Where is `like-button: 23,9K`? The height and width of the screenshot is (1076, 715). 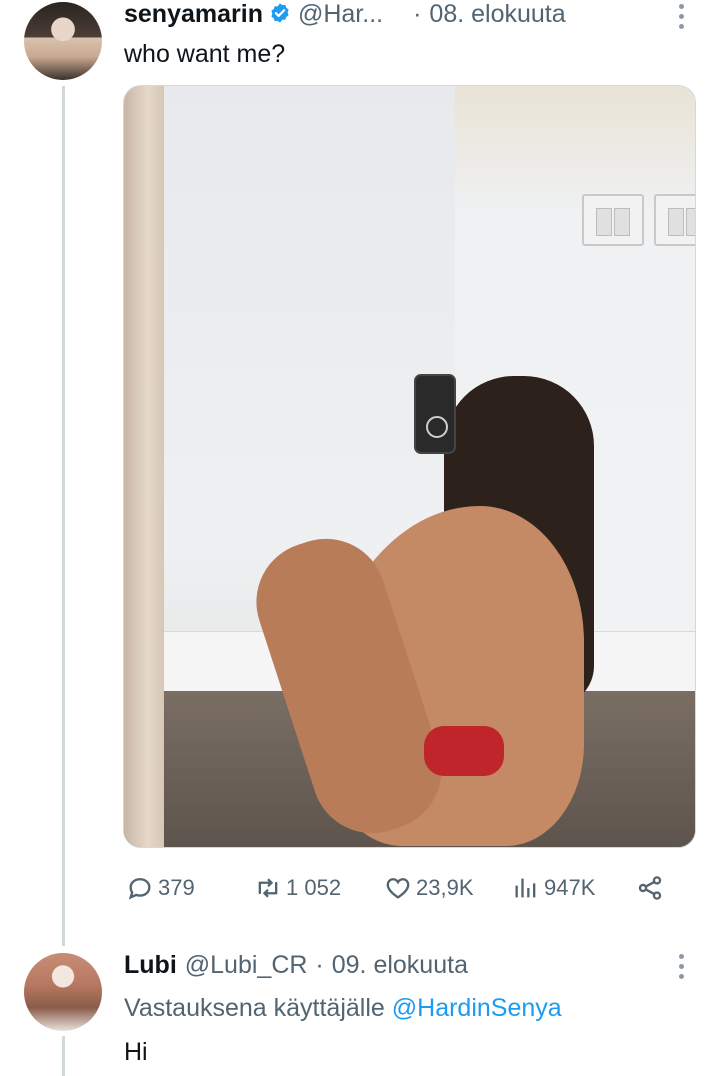 like-button: 23,9K is located at coordinates (429, 888).